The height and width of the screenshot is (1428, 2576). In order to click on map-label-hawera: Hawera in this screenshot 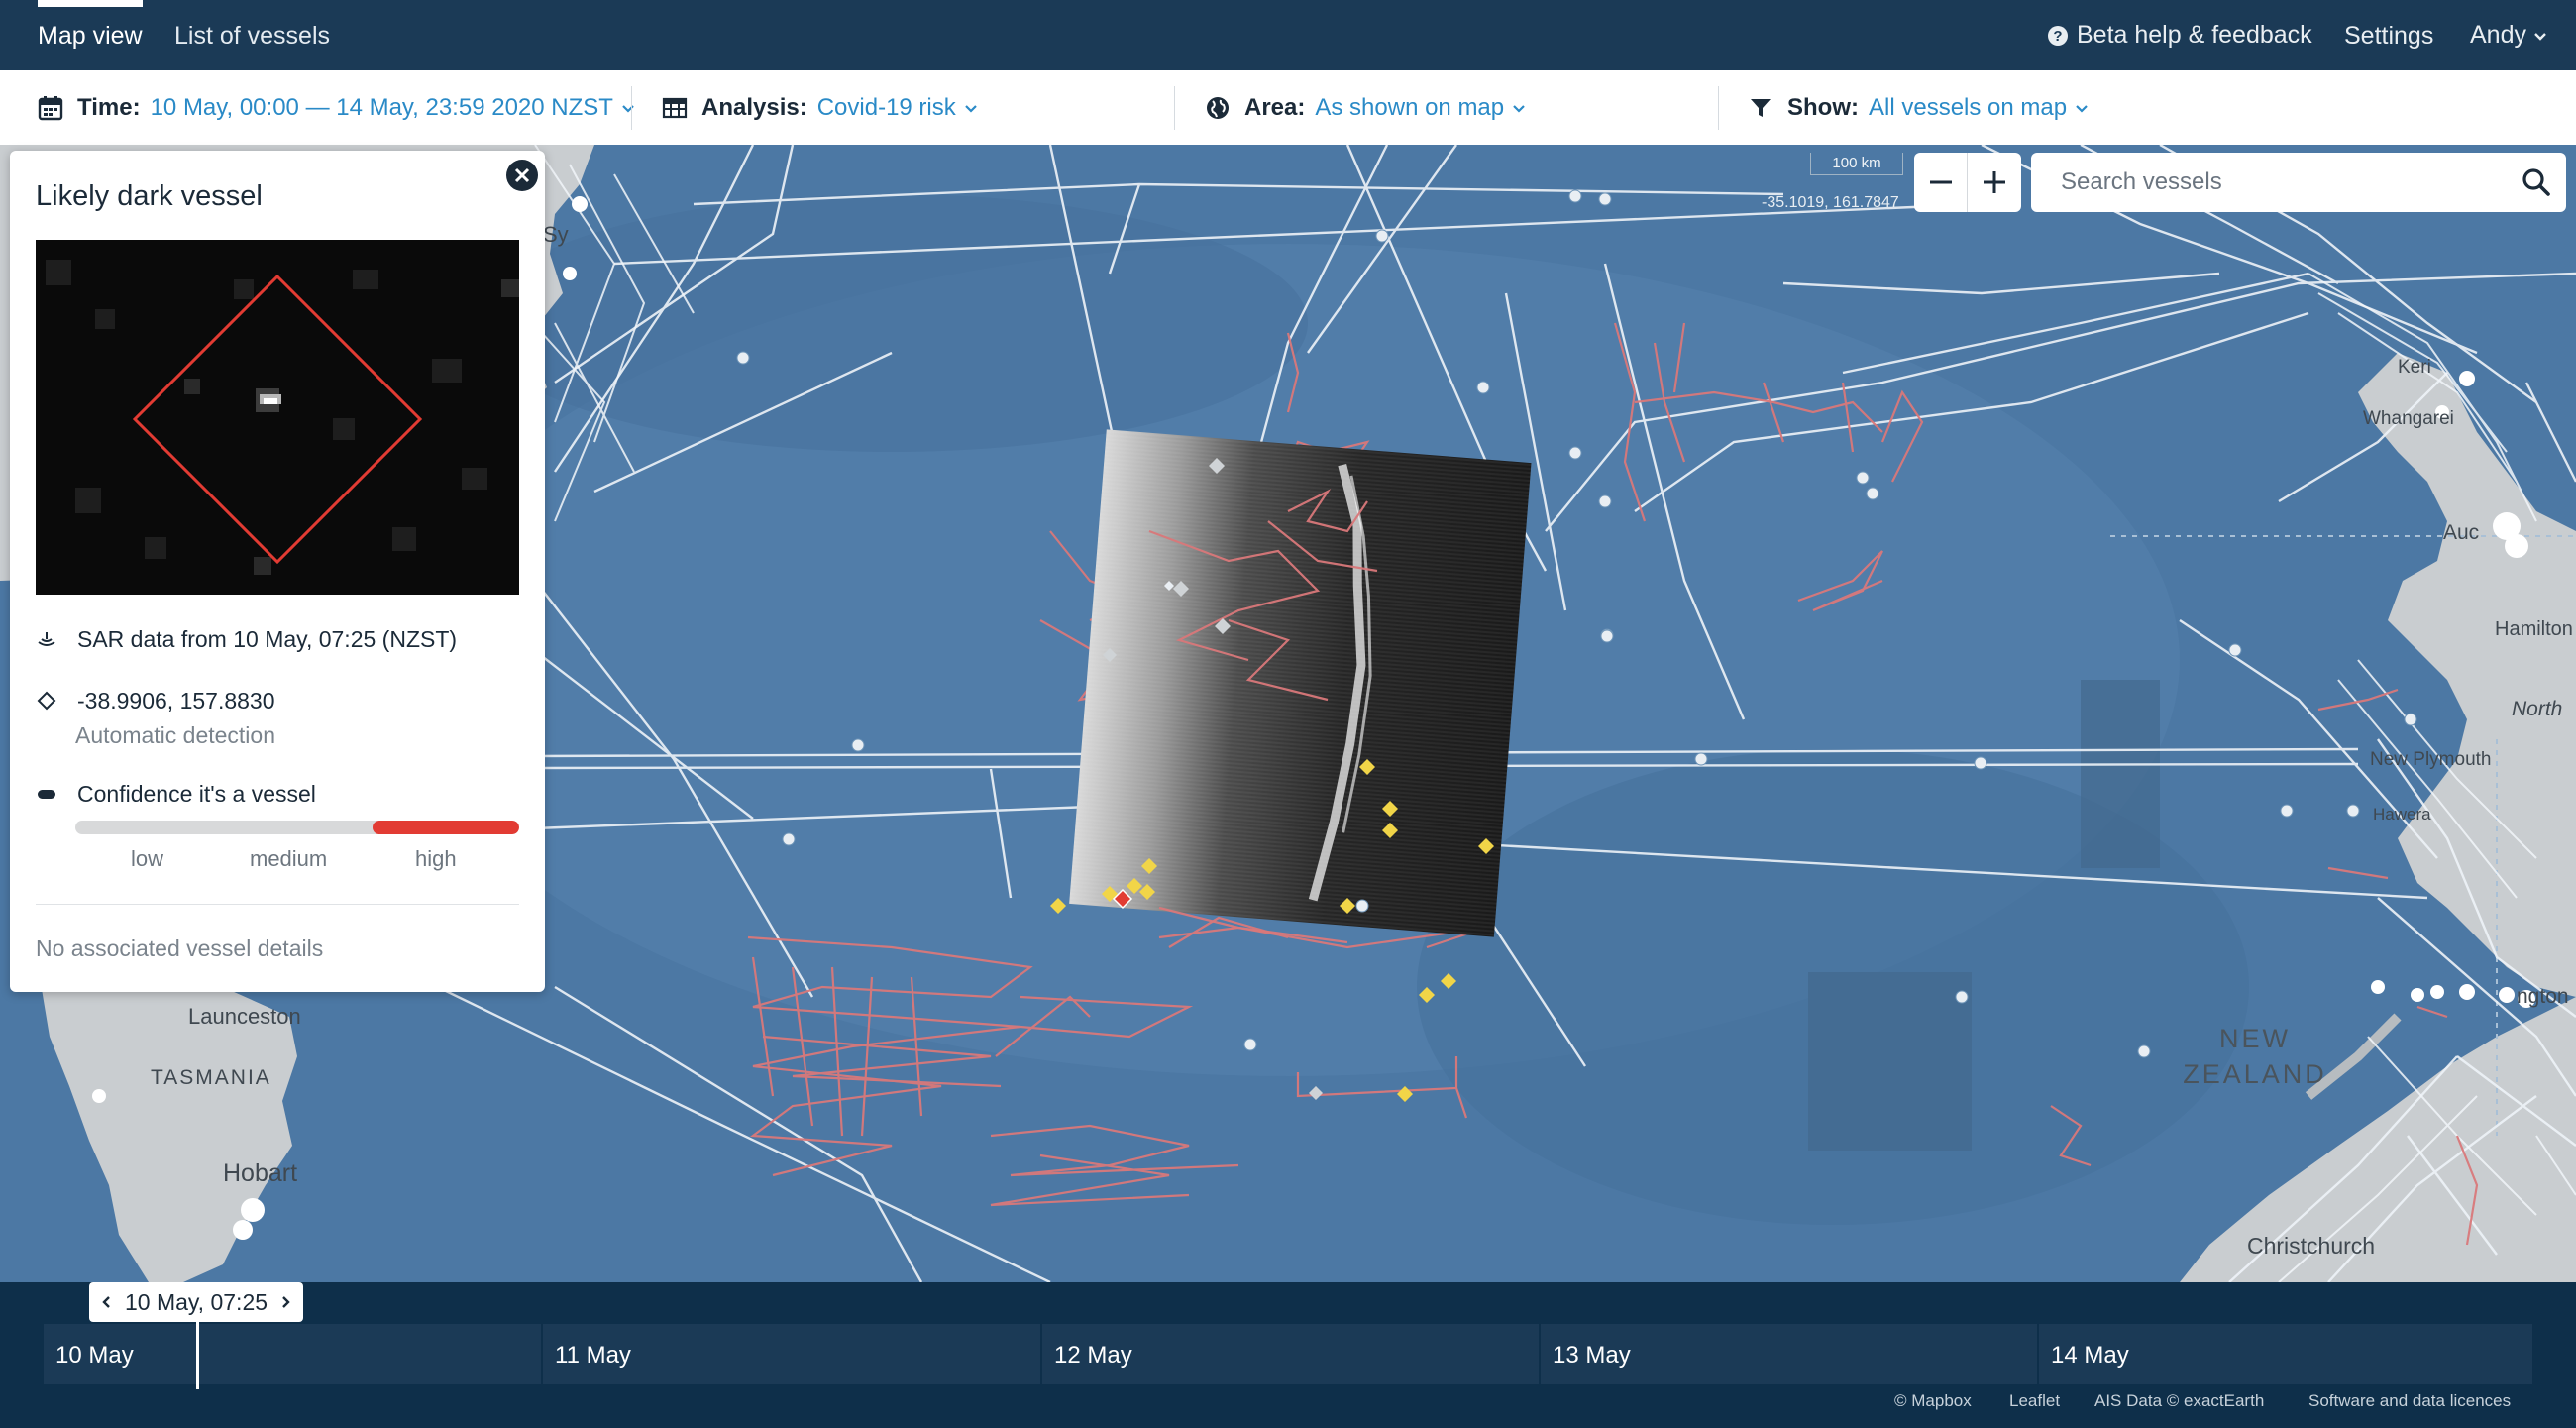, I will do `click(2402, 814)`.